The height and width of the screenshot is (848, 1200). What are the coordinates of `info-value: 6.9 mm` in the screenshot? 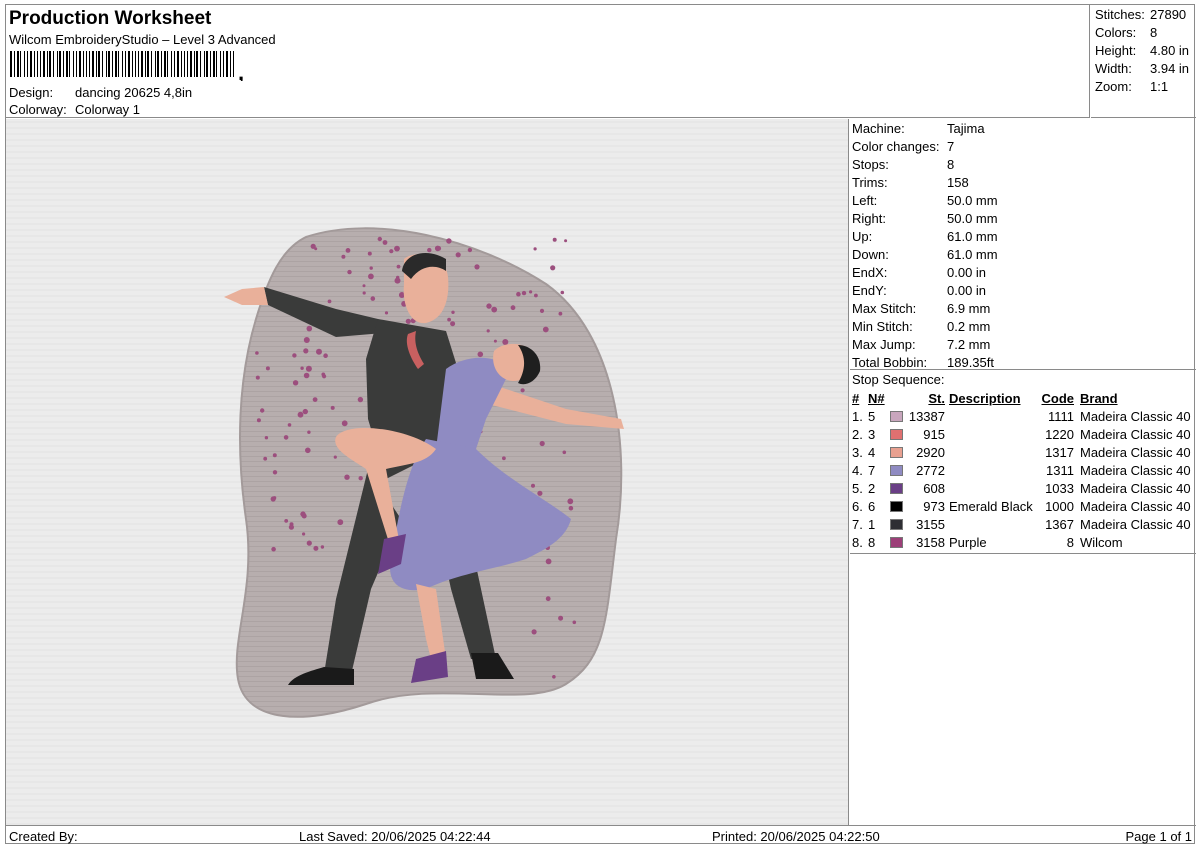 It's located at (969, 308).